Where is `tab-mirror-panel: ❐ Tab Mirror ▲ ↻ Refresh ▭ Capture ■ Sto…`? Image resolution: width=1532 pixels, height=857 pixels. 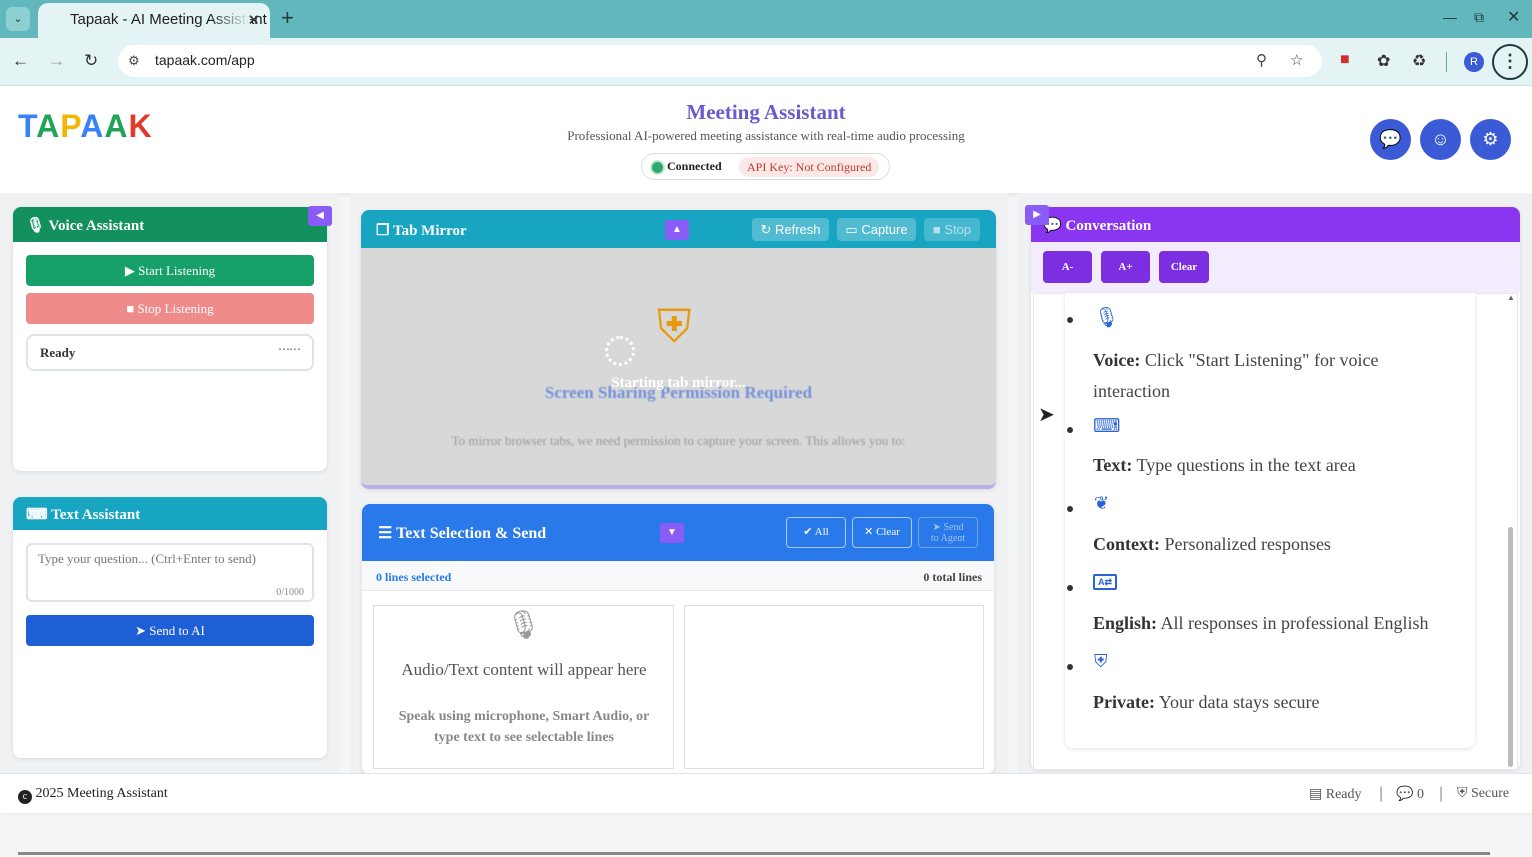
tab-mirror-panel: ❐ Tab Mirror ▲ ↻ Refresh ▭ Capture ■ Sto… is located at coordinates (678, 349).